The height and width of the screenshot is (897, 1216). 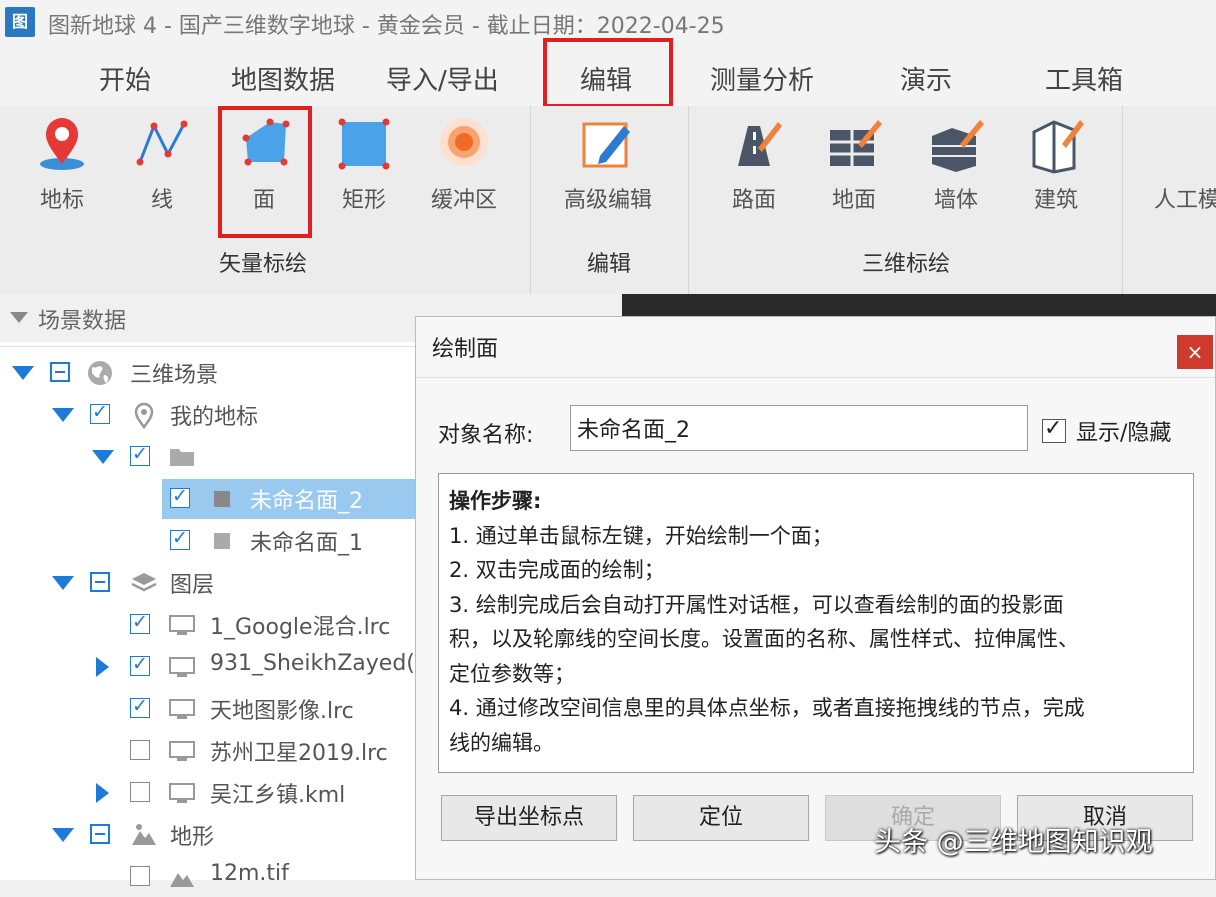 What do you see at coordinates (557, 570) in the screenshot?
I see `instruction-line: 2. 双击完成面的绘制；` at bounding box center [557, 570].